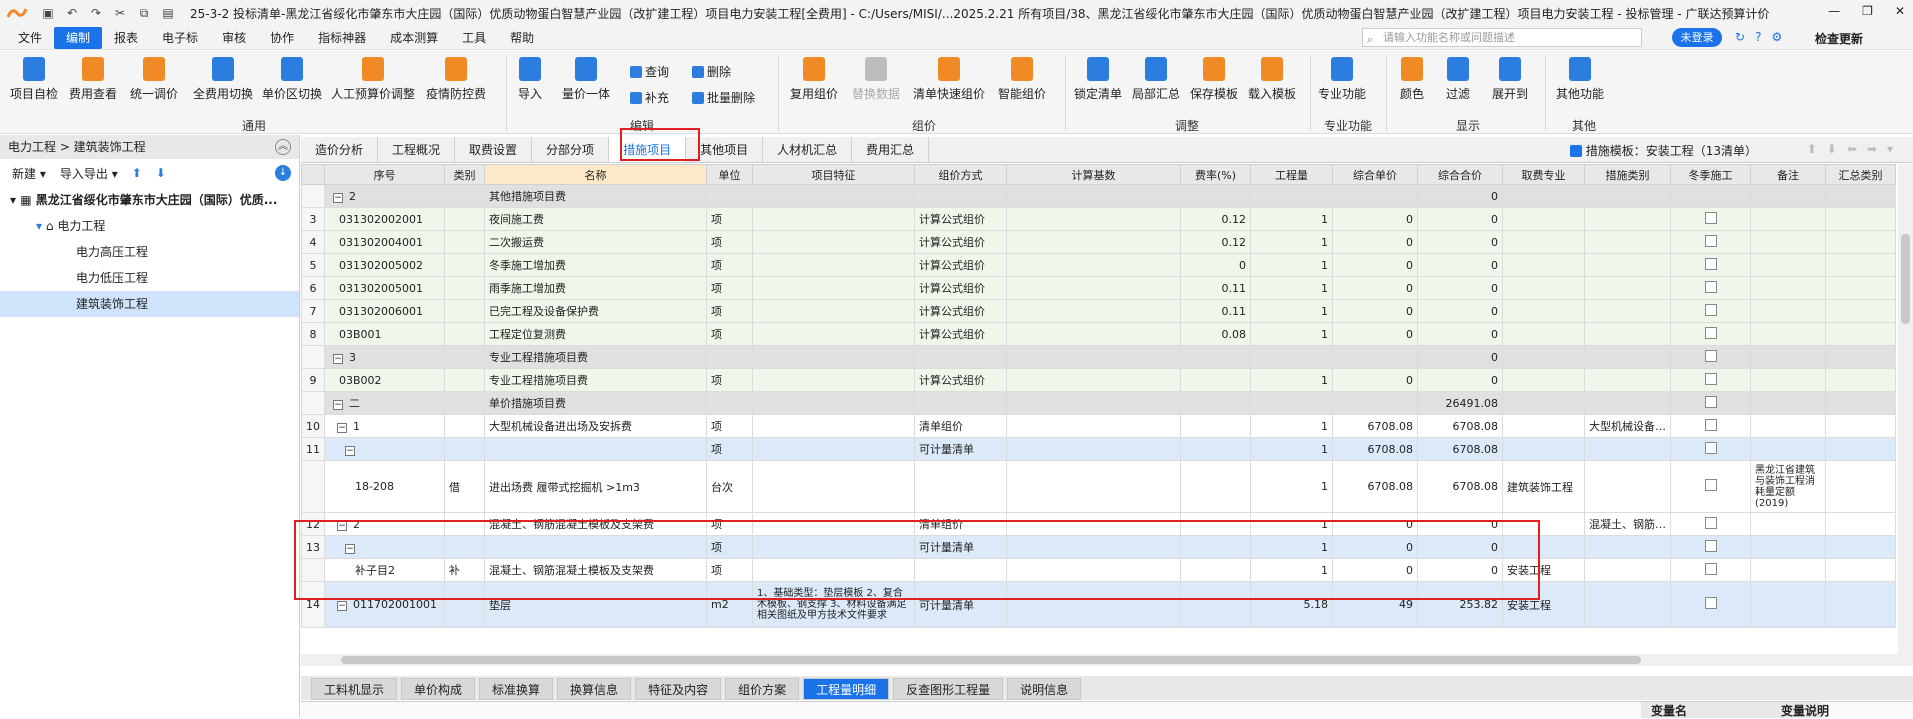 This screenshot has height=719, width=1913. Describe the element at coordinates (1291, 426) in the screenshot. I see `cell-qty: 1` at that location.